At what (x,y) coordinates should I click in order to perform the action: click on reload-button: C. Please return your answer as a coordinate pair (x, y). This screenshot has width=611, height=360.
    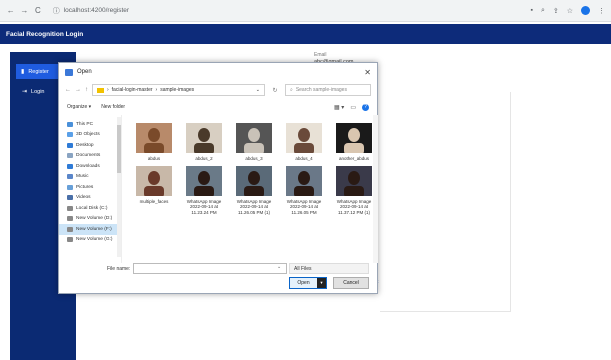
    Looking at the image, I should click on (38, 11).